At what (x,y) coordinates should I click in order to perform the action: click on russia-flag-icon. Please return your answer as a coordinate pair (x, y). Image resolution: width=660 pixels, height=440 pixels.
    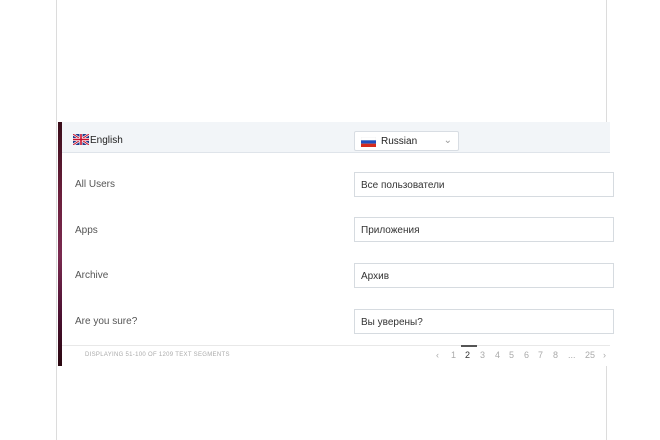
    Looking at the image, I should click on (368, 142).